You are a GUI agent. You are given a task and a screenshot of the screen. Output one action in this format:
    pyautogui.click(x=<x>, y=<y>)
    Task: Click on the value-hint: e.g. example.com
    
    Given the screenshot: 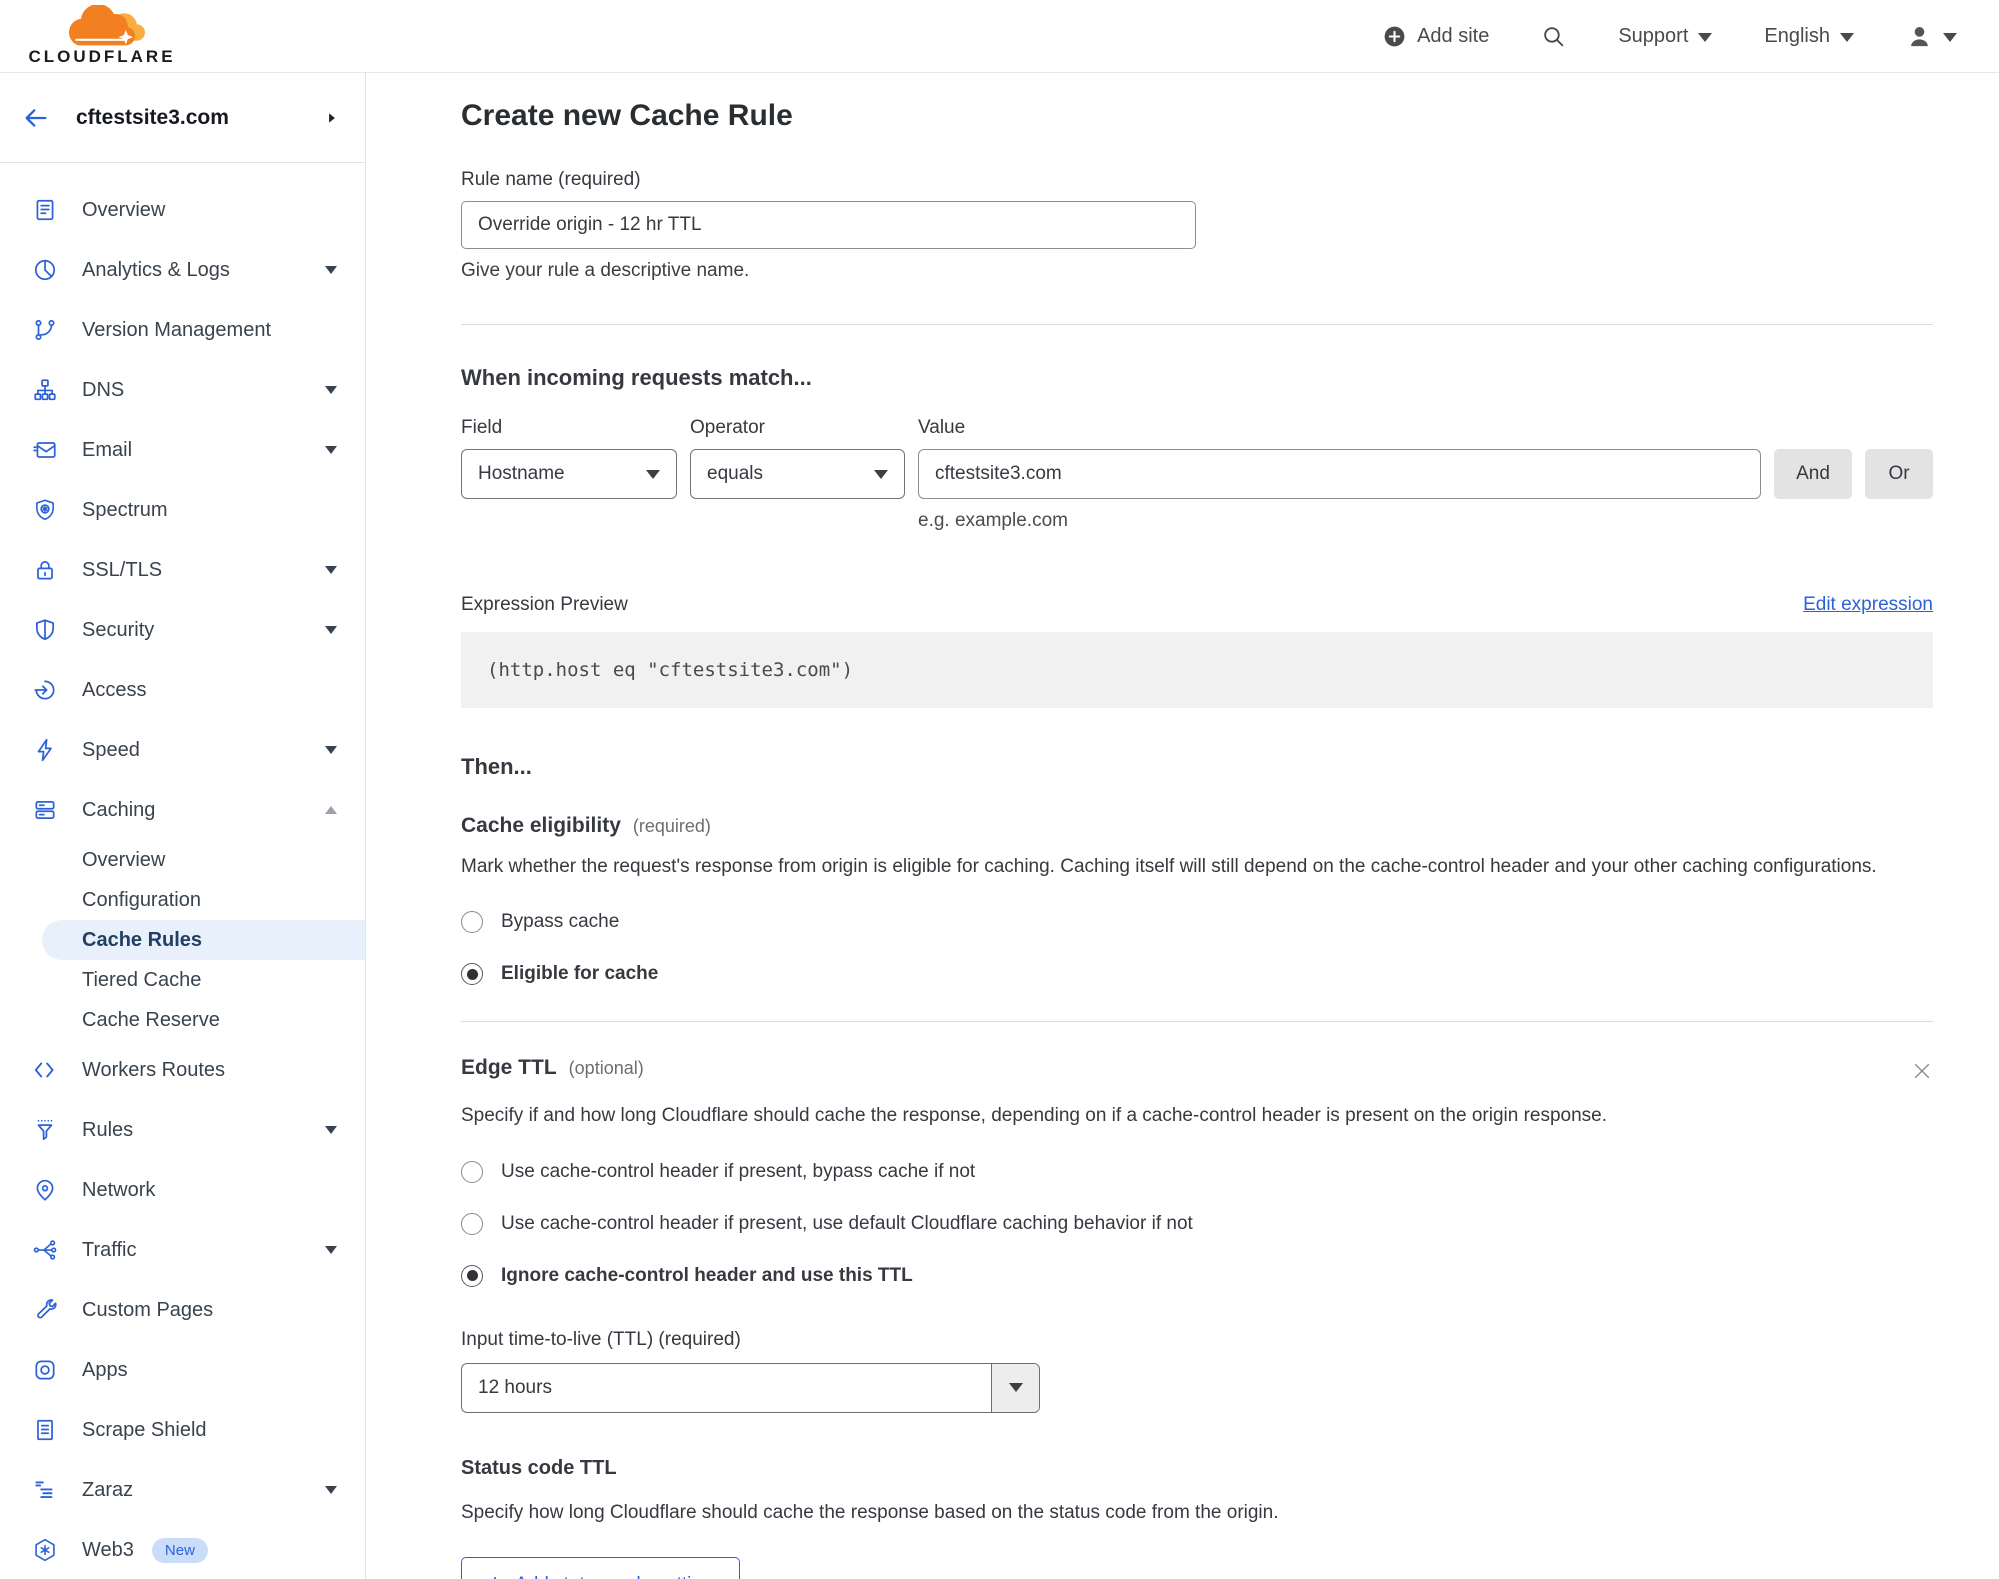 What is the action you would take?
    pyautogui.click(x=993, y=520)
    